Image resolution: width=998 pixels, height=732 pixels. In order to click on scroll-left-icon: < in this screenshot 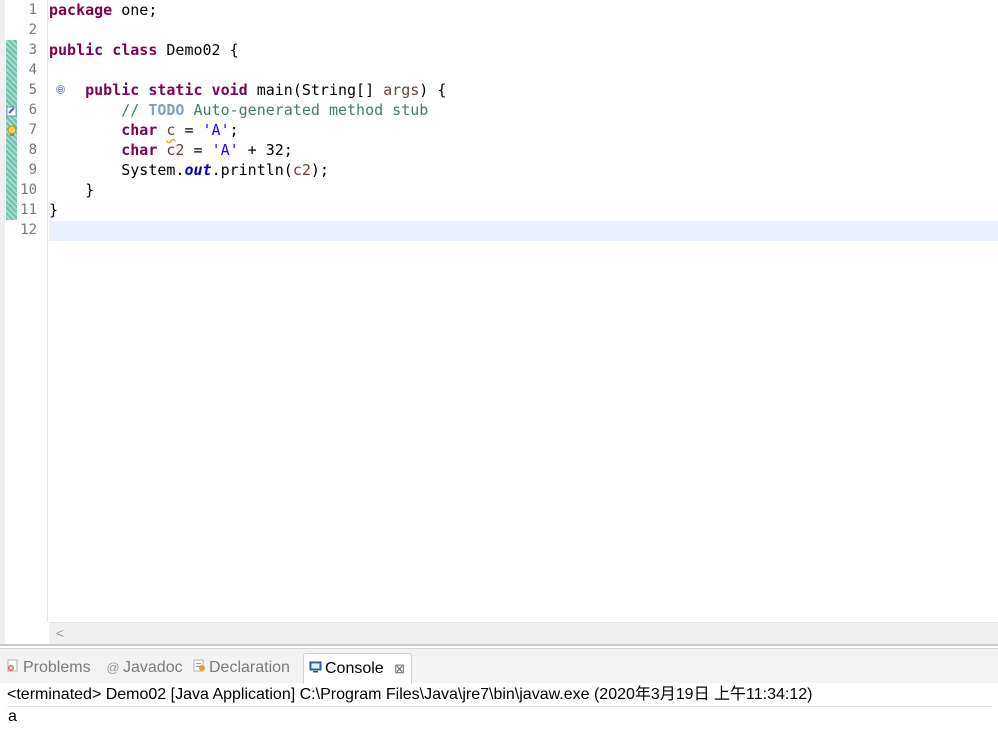, I will do `click(60, 633)`.